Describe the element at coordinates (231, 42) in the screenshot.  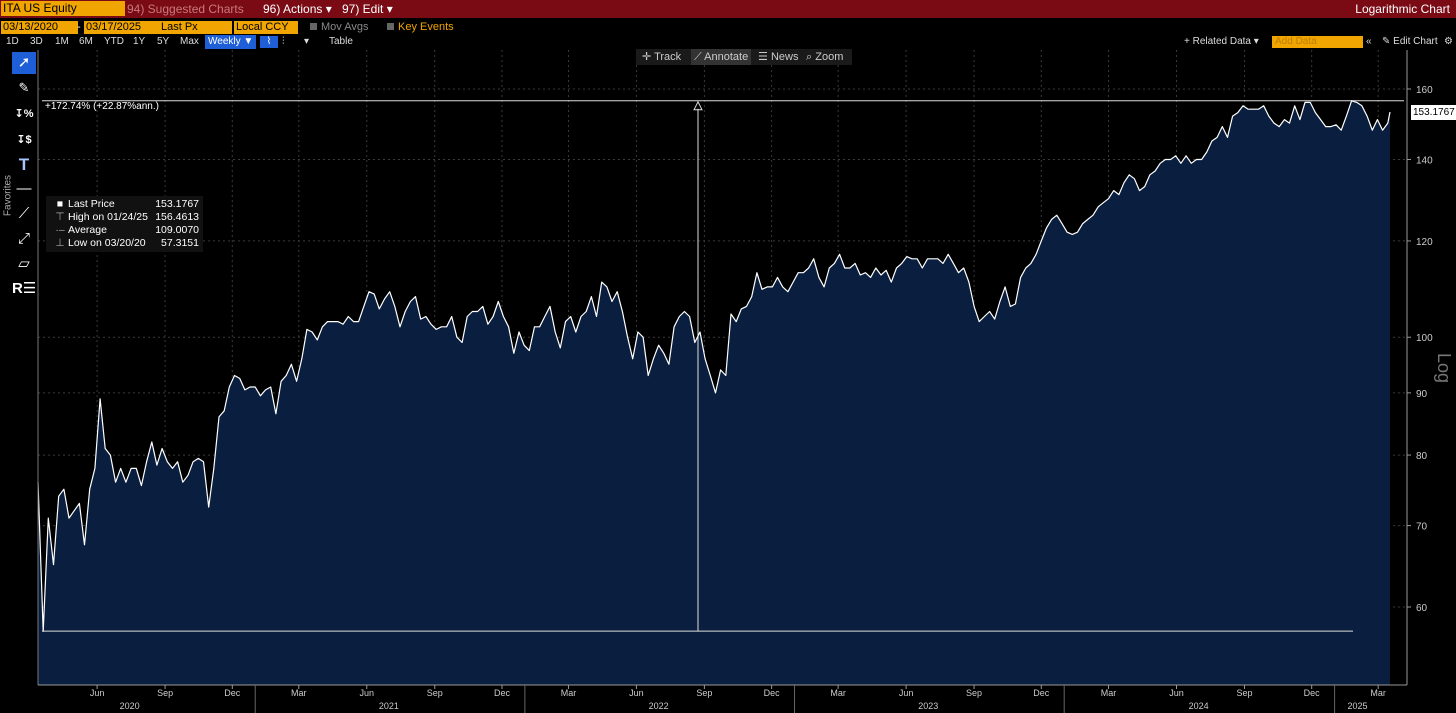
I see `frequency-select: Weekly ▼` at that location.